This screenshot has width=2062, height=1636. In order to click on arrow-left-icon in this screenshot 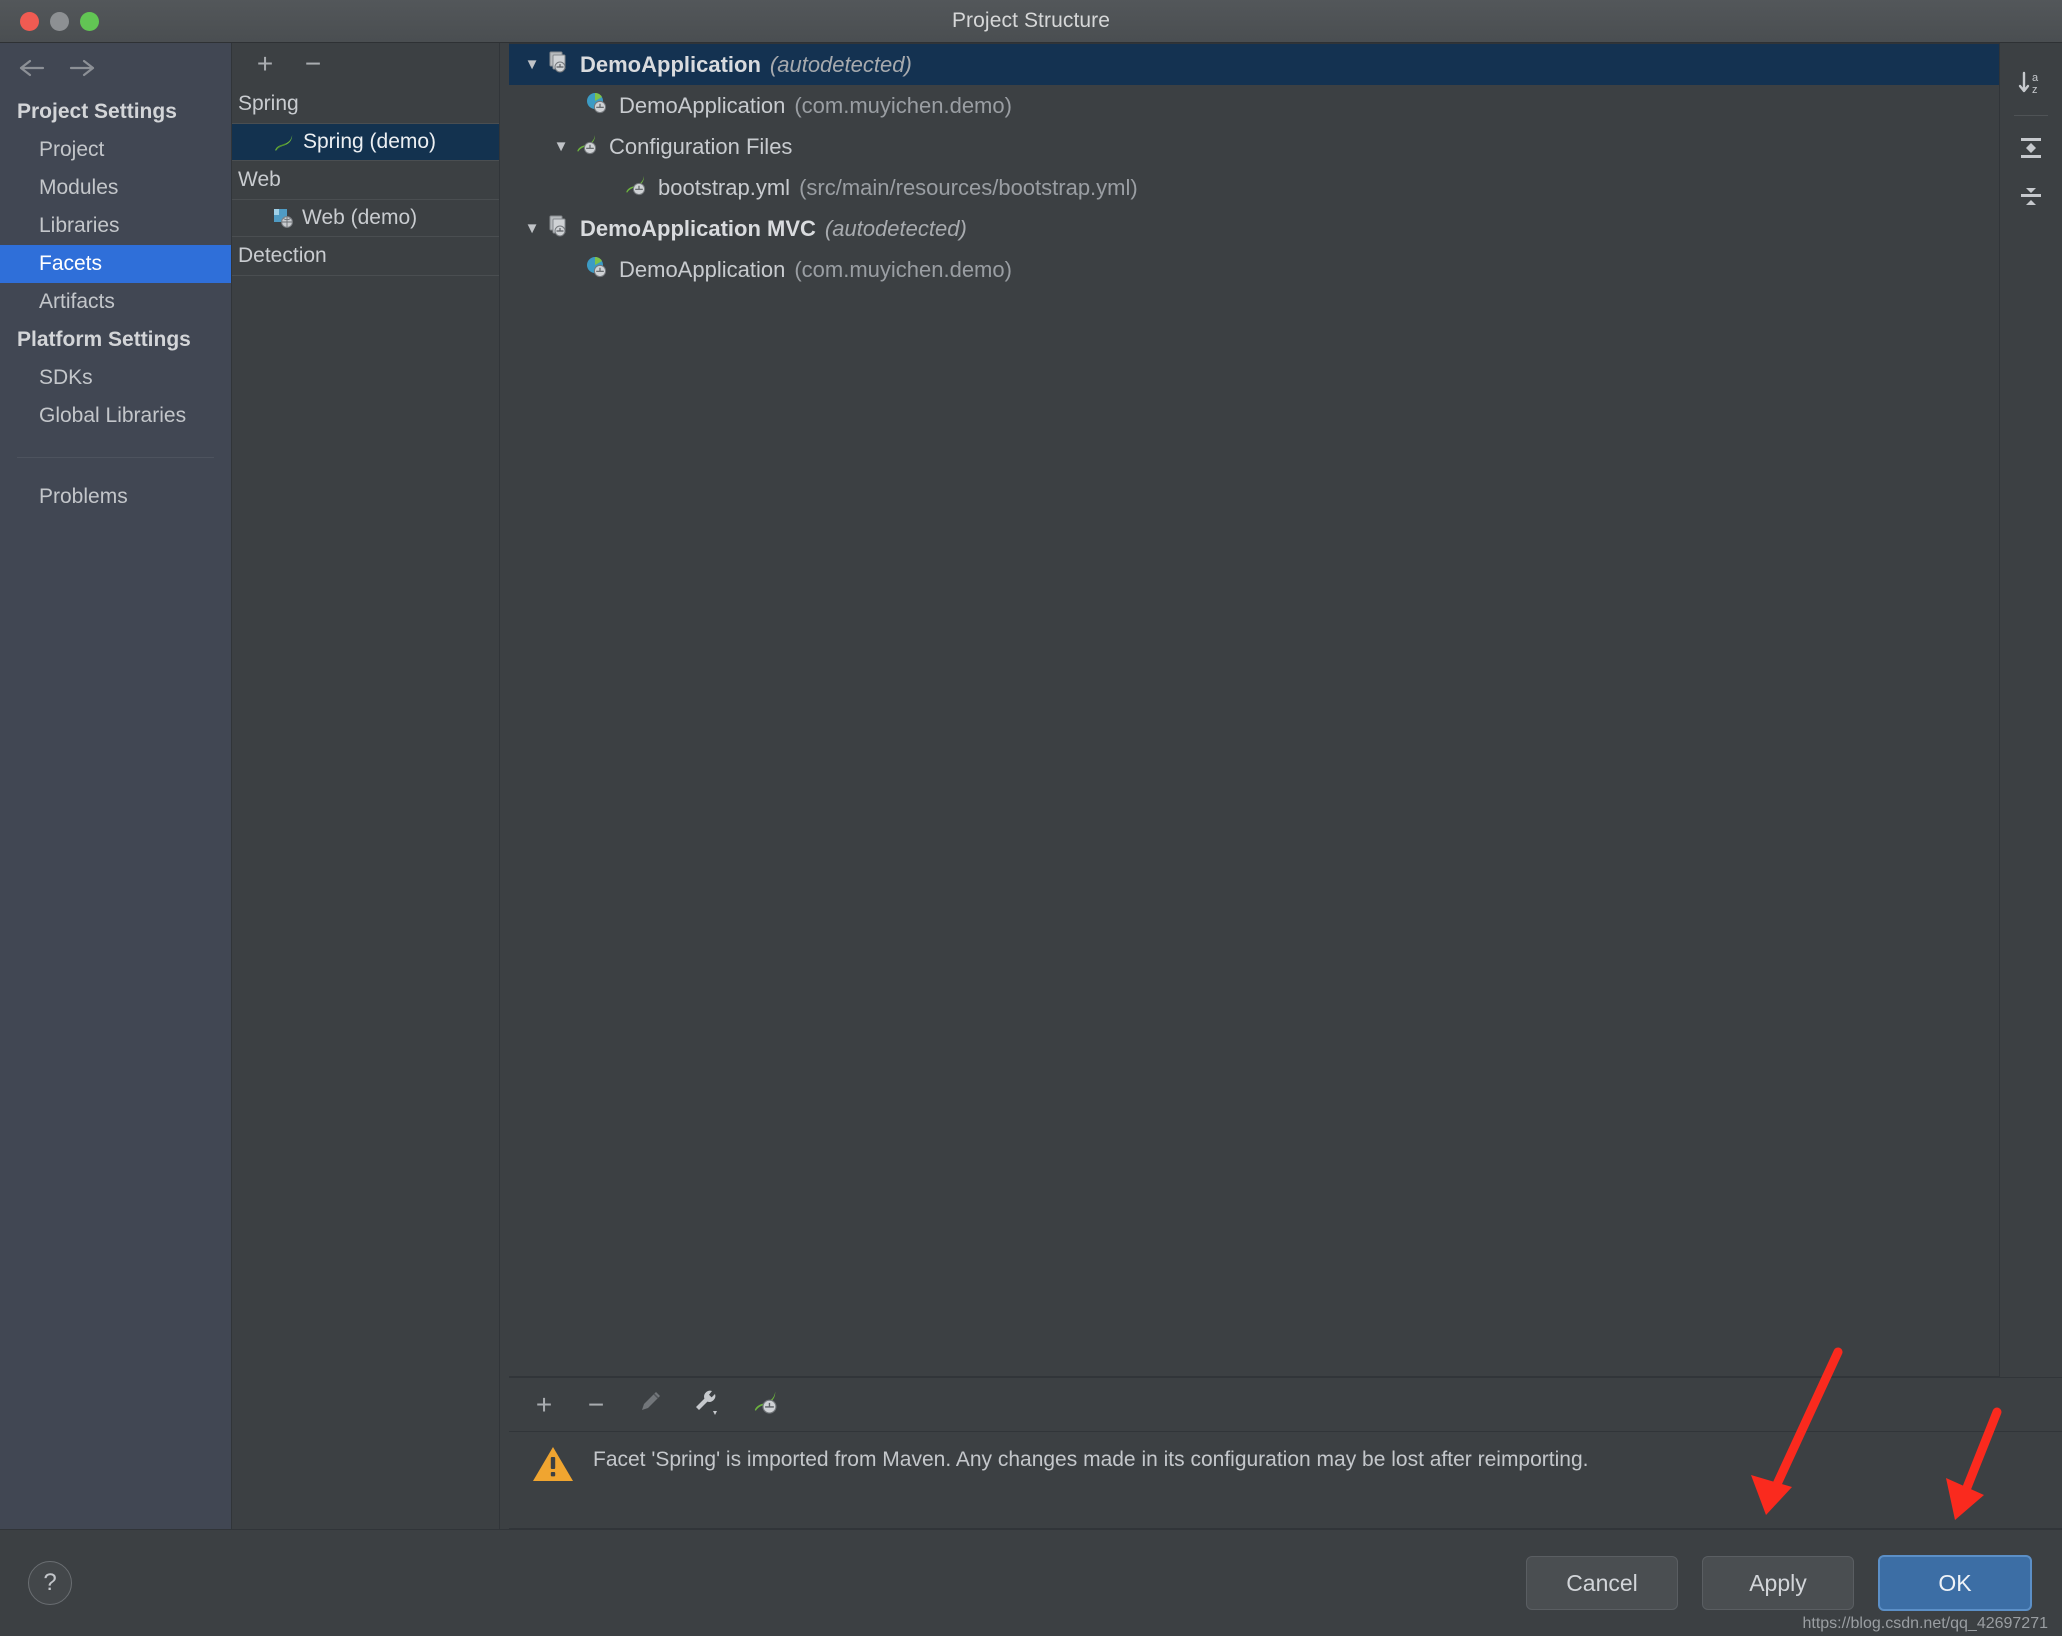, I will do `click(32, 68)`.